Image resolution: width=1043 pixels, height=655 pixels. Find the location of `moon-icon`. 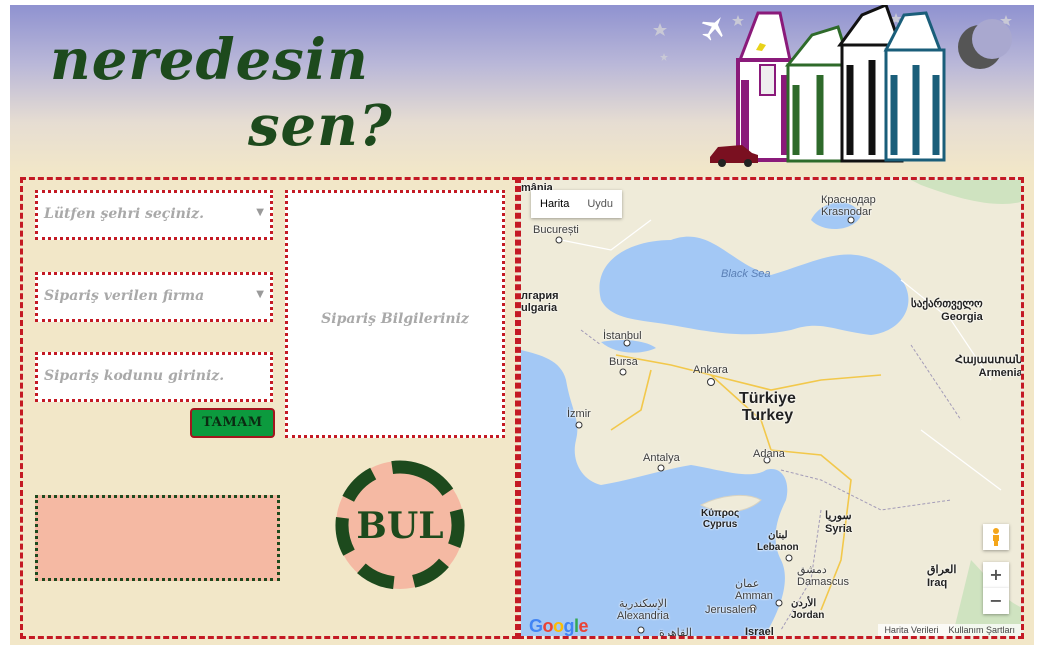

moon-icon is located at coordinates (985, 44).